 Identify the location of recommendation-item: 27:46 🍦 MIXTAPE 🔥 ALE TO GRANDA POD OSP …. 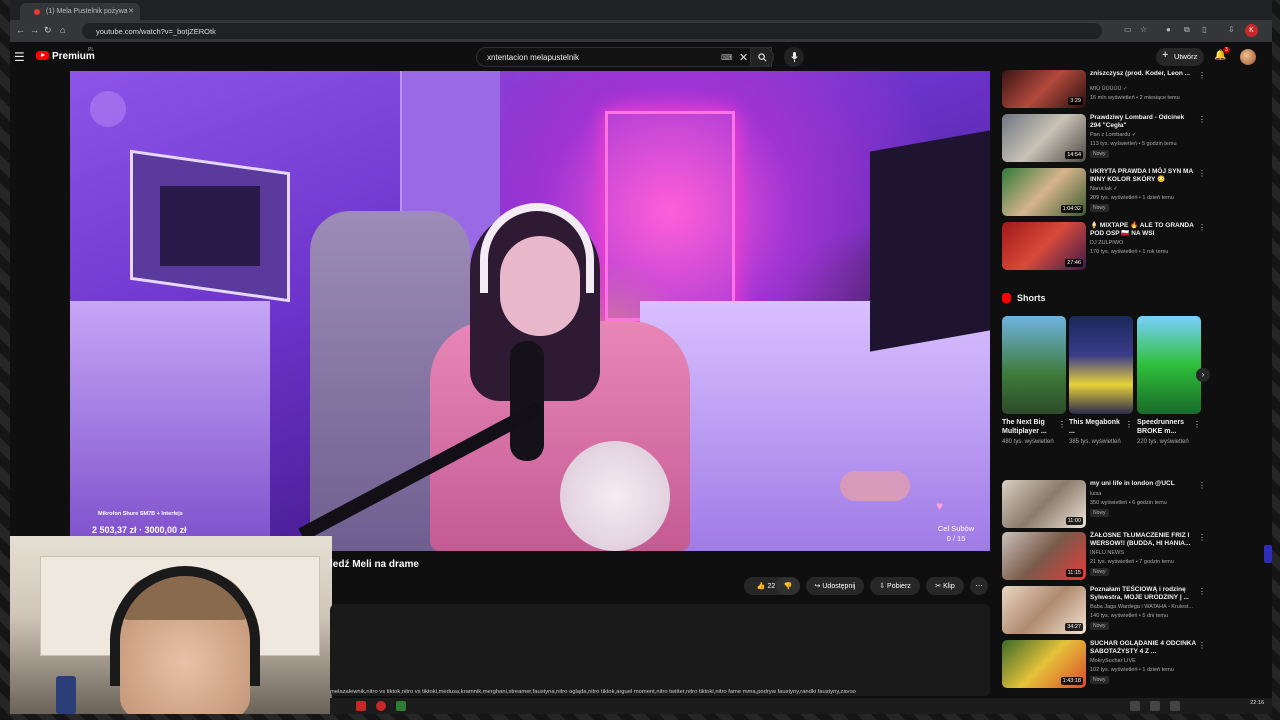
(1107, 247).